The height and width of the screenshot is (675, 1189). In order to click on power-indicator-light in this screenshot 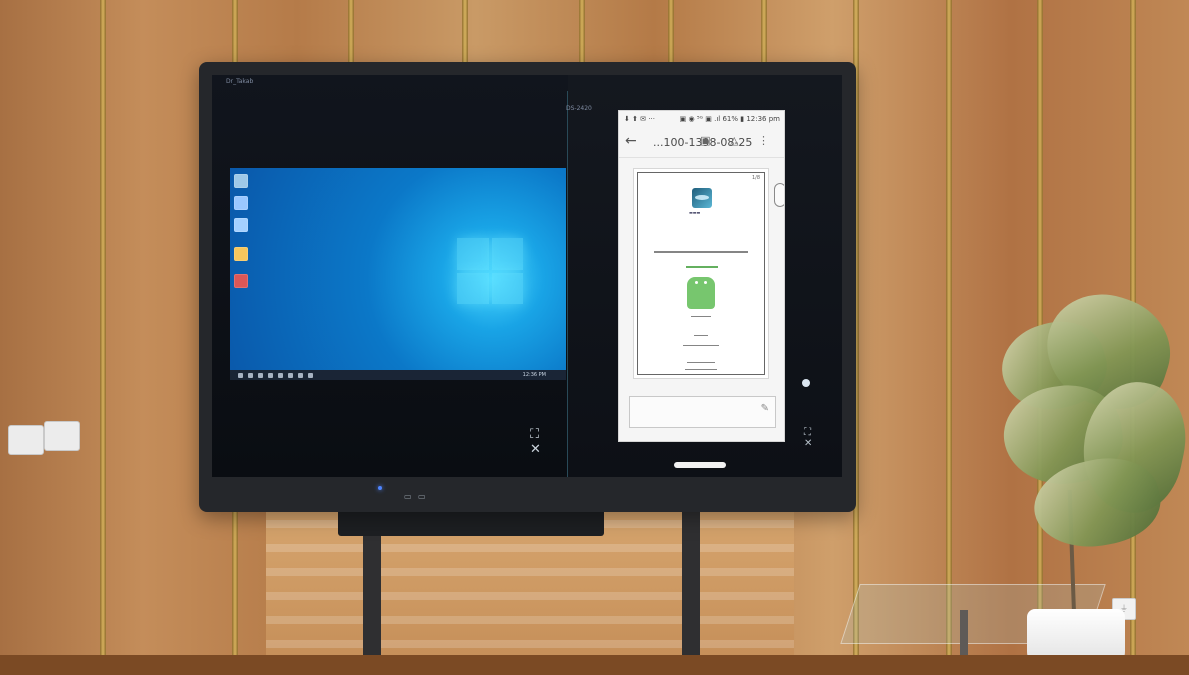, I will do `click(380, 488)`.